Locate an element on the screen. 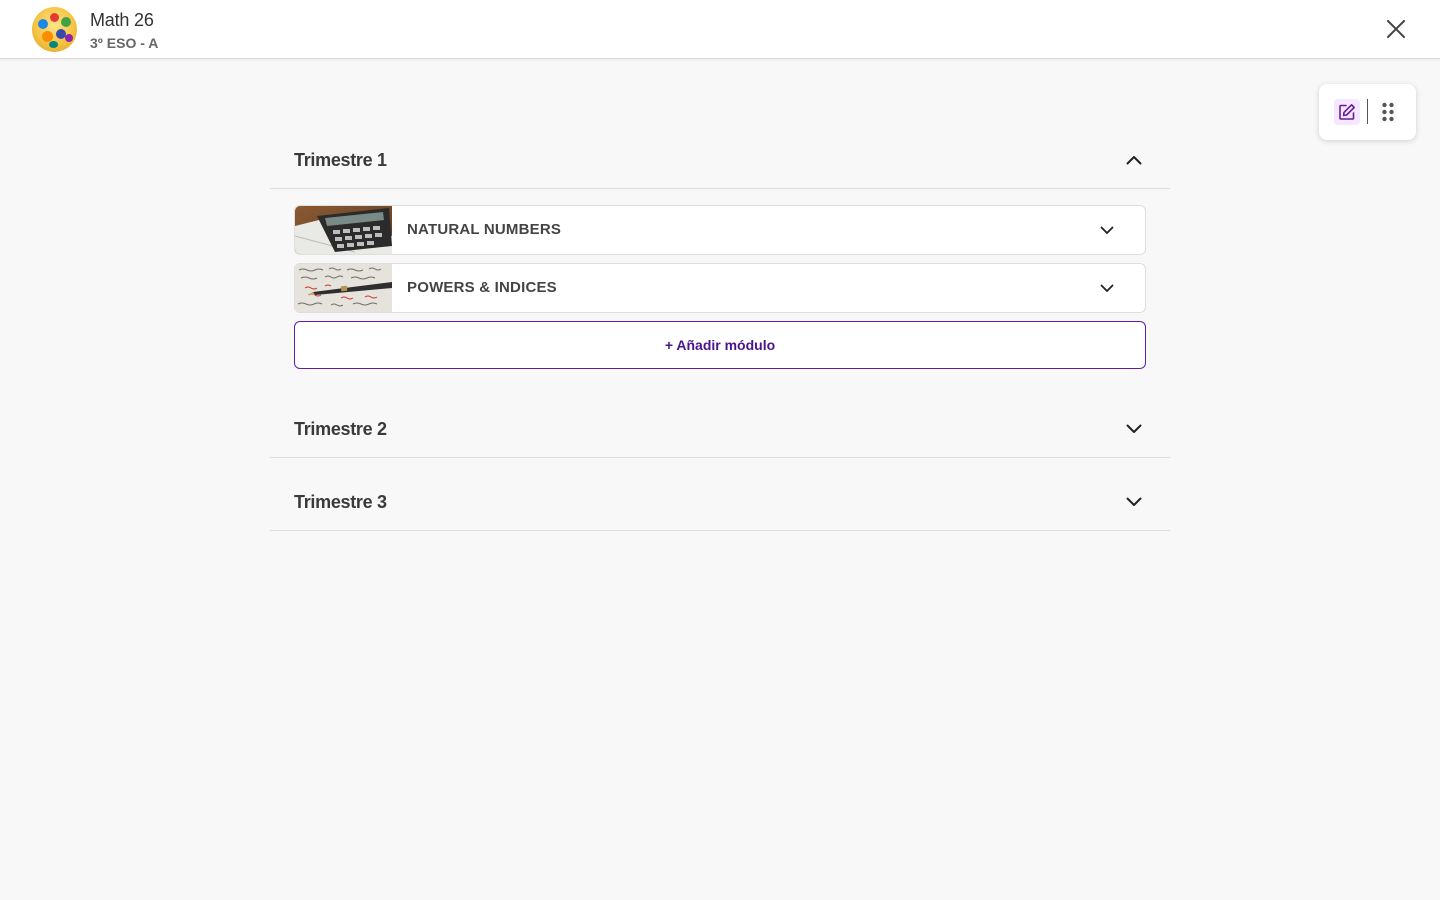  section-title: Trimestre 1 is located at coordinates (340, 160).